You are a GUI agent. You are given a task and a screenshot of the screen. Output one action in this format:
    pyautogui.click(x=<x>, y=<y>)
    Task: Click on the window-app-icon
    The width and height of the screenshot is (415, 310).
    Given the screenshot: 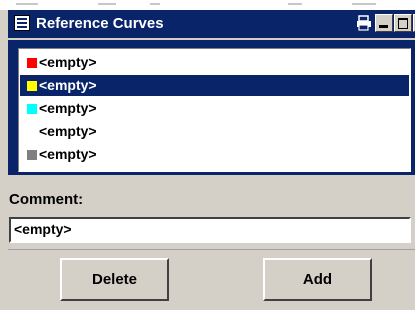 What is the action you would take?
    pyautogui.click(x=22, y=23)
    